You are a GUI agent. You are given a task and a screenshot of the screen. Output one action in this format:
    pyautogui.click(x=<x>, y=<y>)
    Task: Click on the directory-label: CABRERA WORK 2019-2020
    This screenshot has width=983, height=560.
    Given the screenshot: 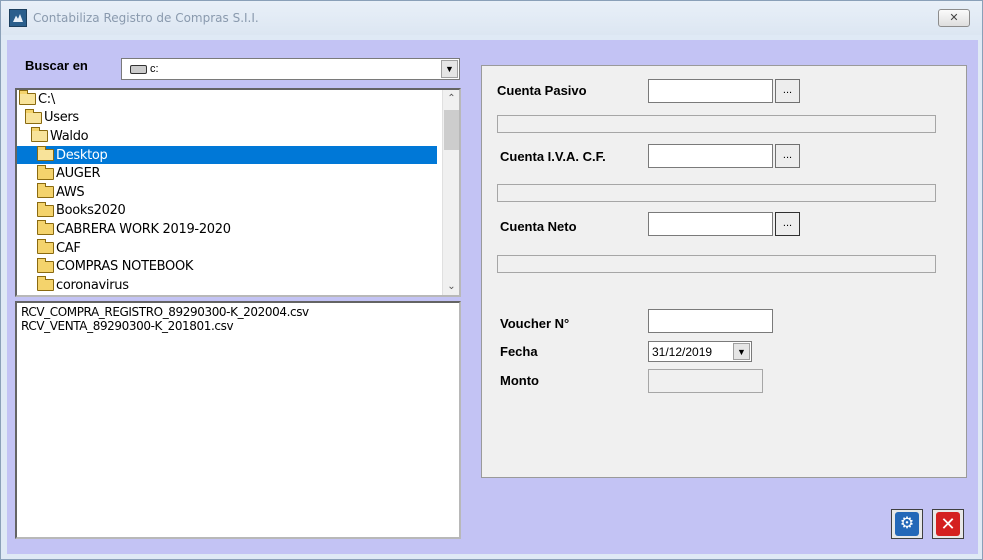 What is the action you would take?
    pyautogui.click(x=143, y=229)
    